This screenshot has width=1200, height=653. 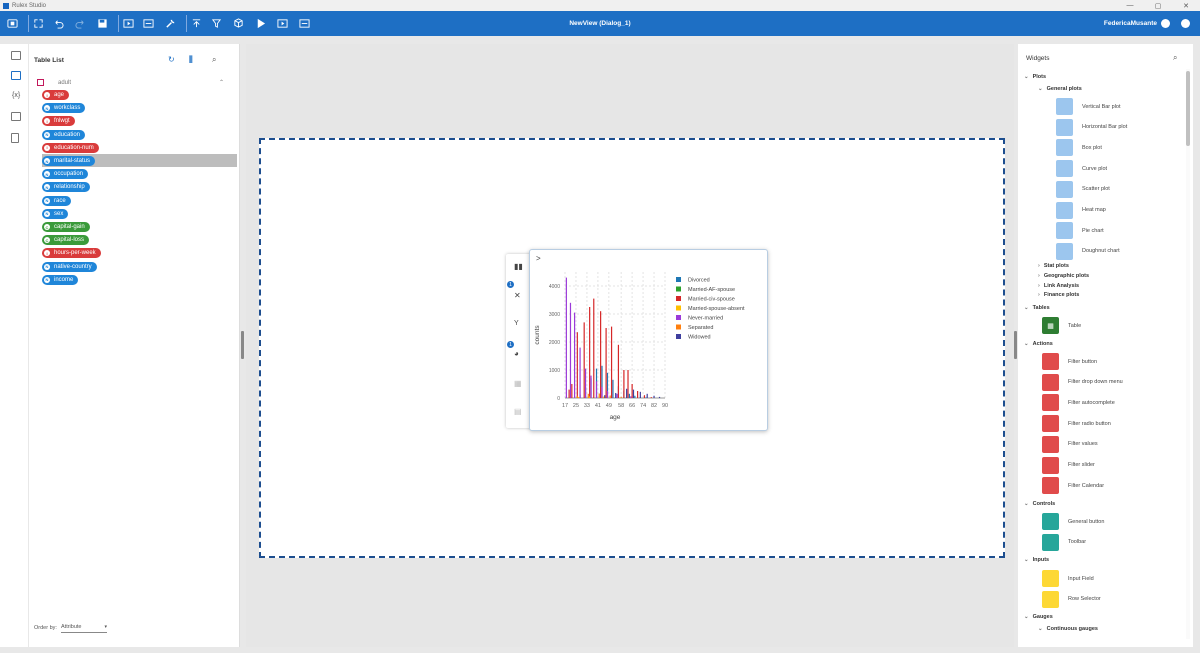 What do you see at coordinates (64, 108) in the screenshot?
I see `attribute-chip-workclass: Nworkclass` at bounding box center [64, 108].